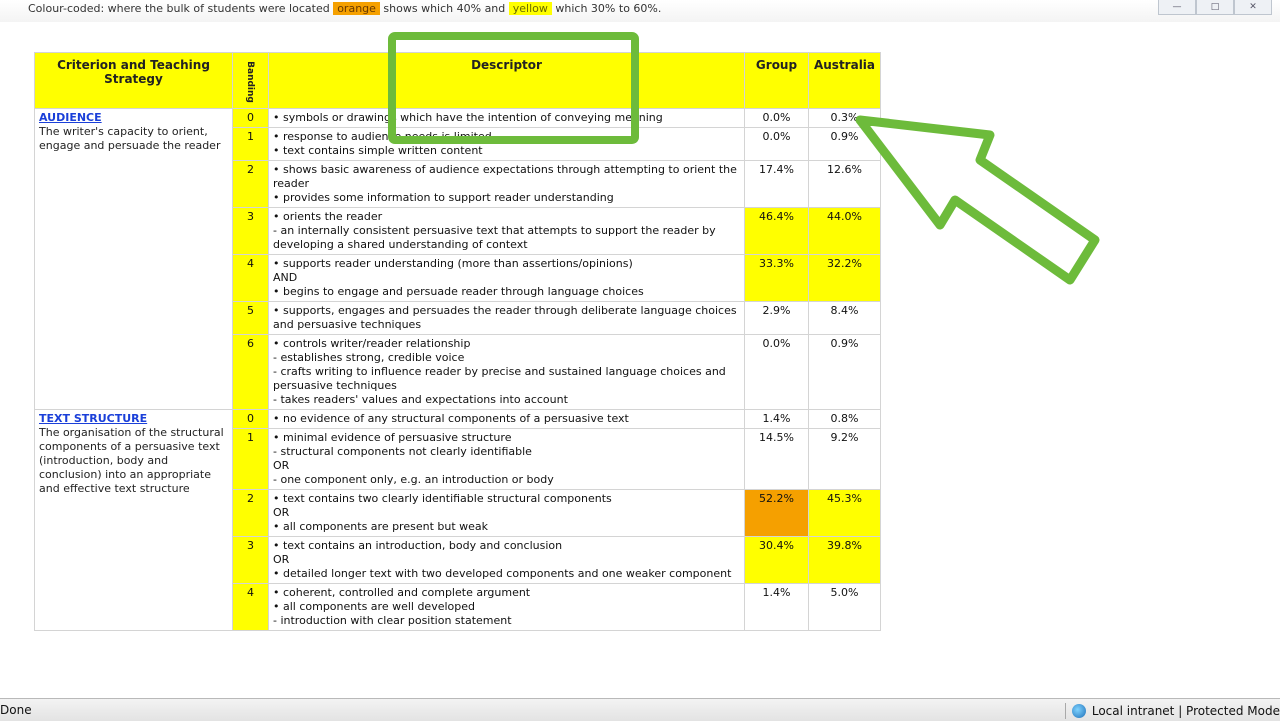  What do you see at coordinates (844, 184) in the screenshot?
I see `australia-percent-cell: 12.6%` at bounding box center [844, 184].